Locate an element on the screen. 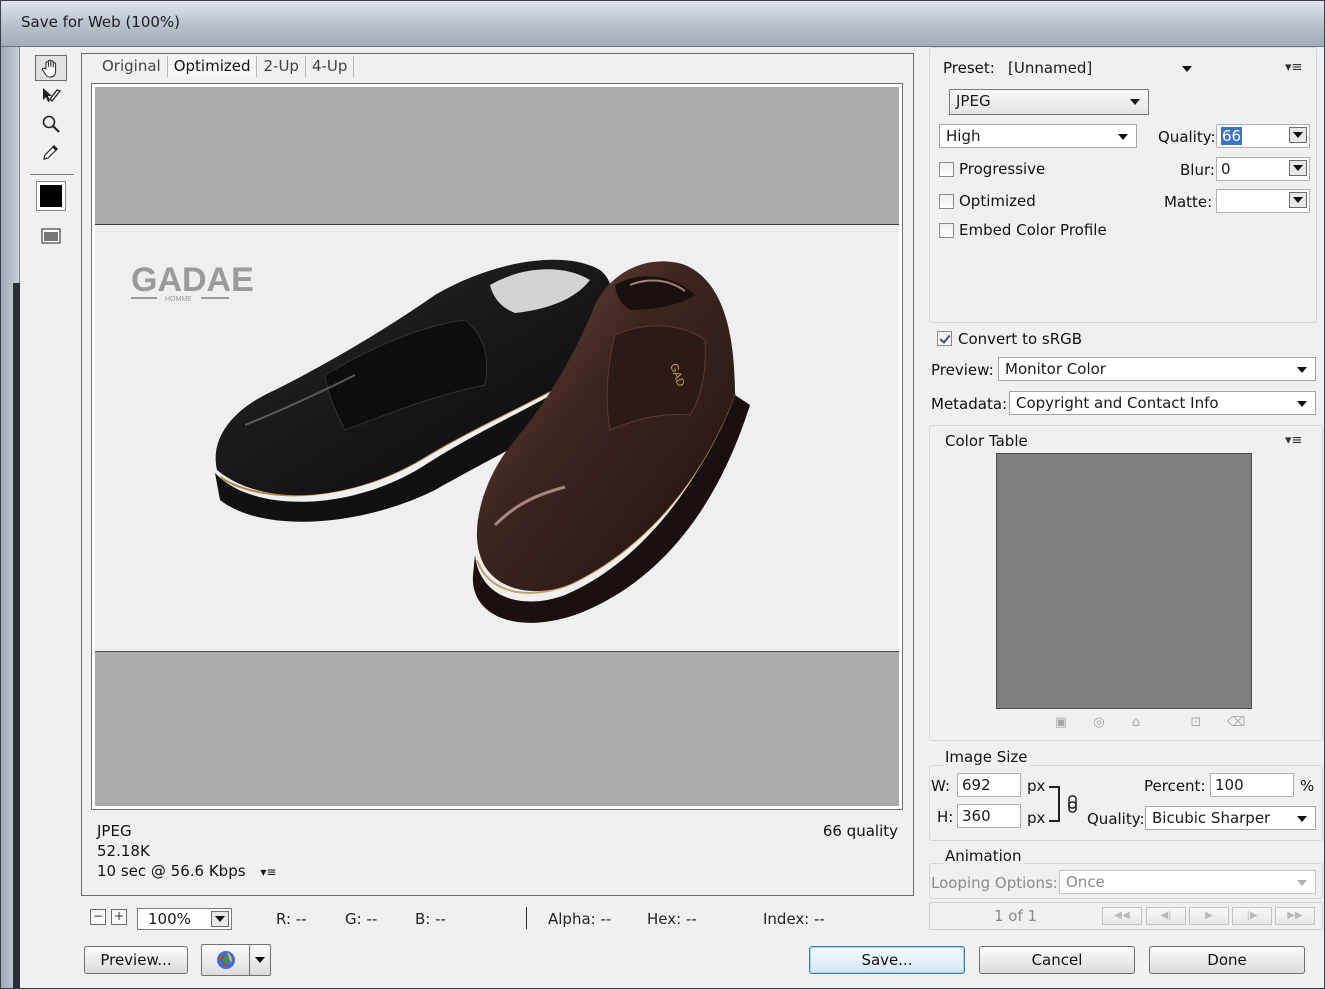  resample-quality-label: Quality: is located at coordinates (1116, 819).